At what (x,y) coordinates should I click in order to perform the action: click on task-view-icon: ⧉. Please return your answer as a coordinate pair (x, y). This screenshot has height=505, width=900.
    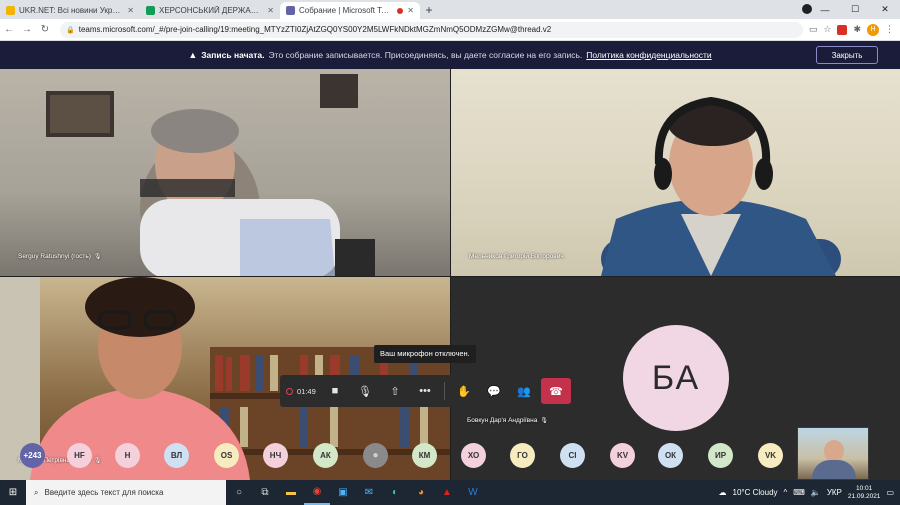
    Looking at the image, I should click on (265, 492).